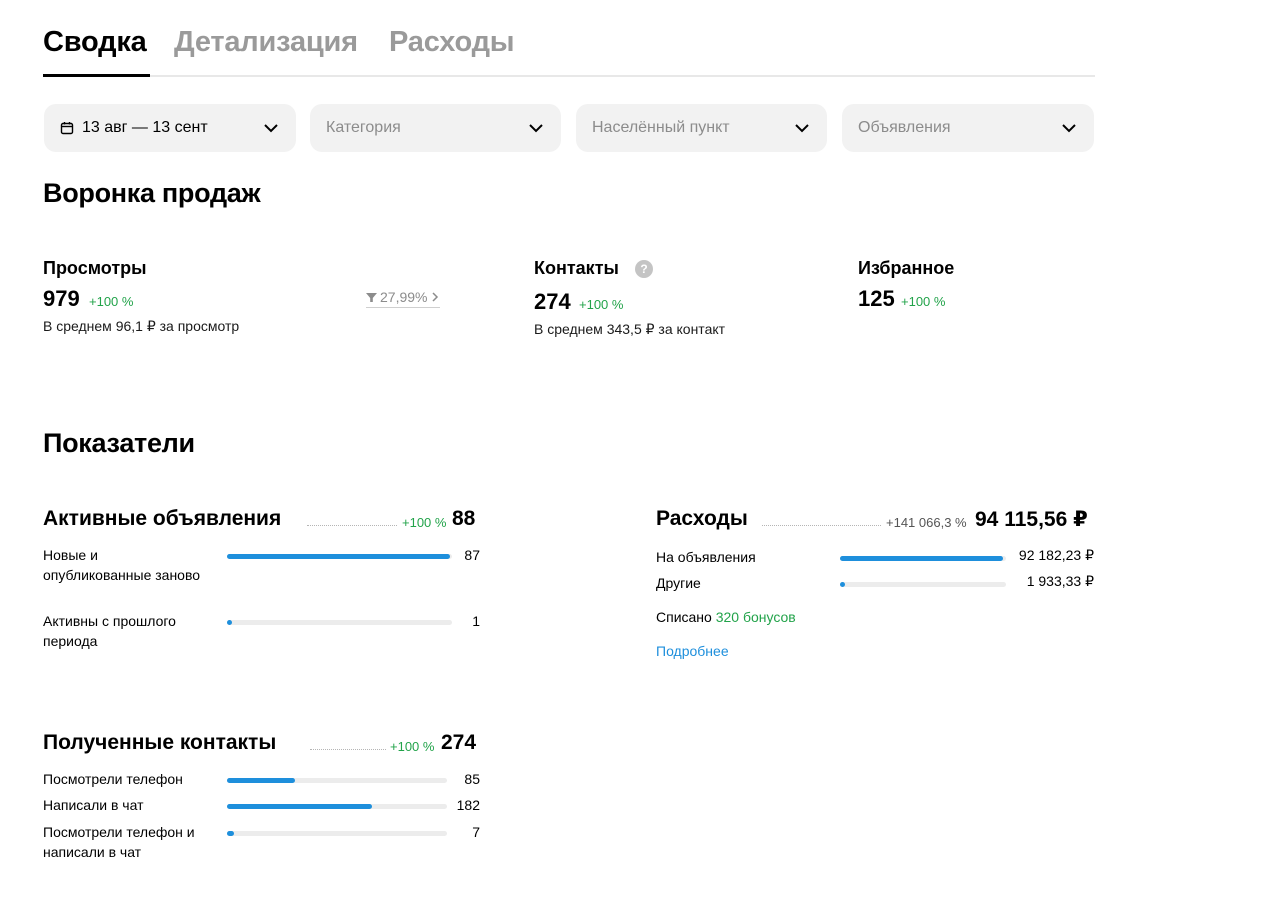 The width and height of the screenshot is (1280, 917). I want to click on row-label-phone-and-chat: Посмотрели телефон и написали в чат, so click(119, 842).